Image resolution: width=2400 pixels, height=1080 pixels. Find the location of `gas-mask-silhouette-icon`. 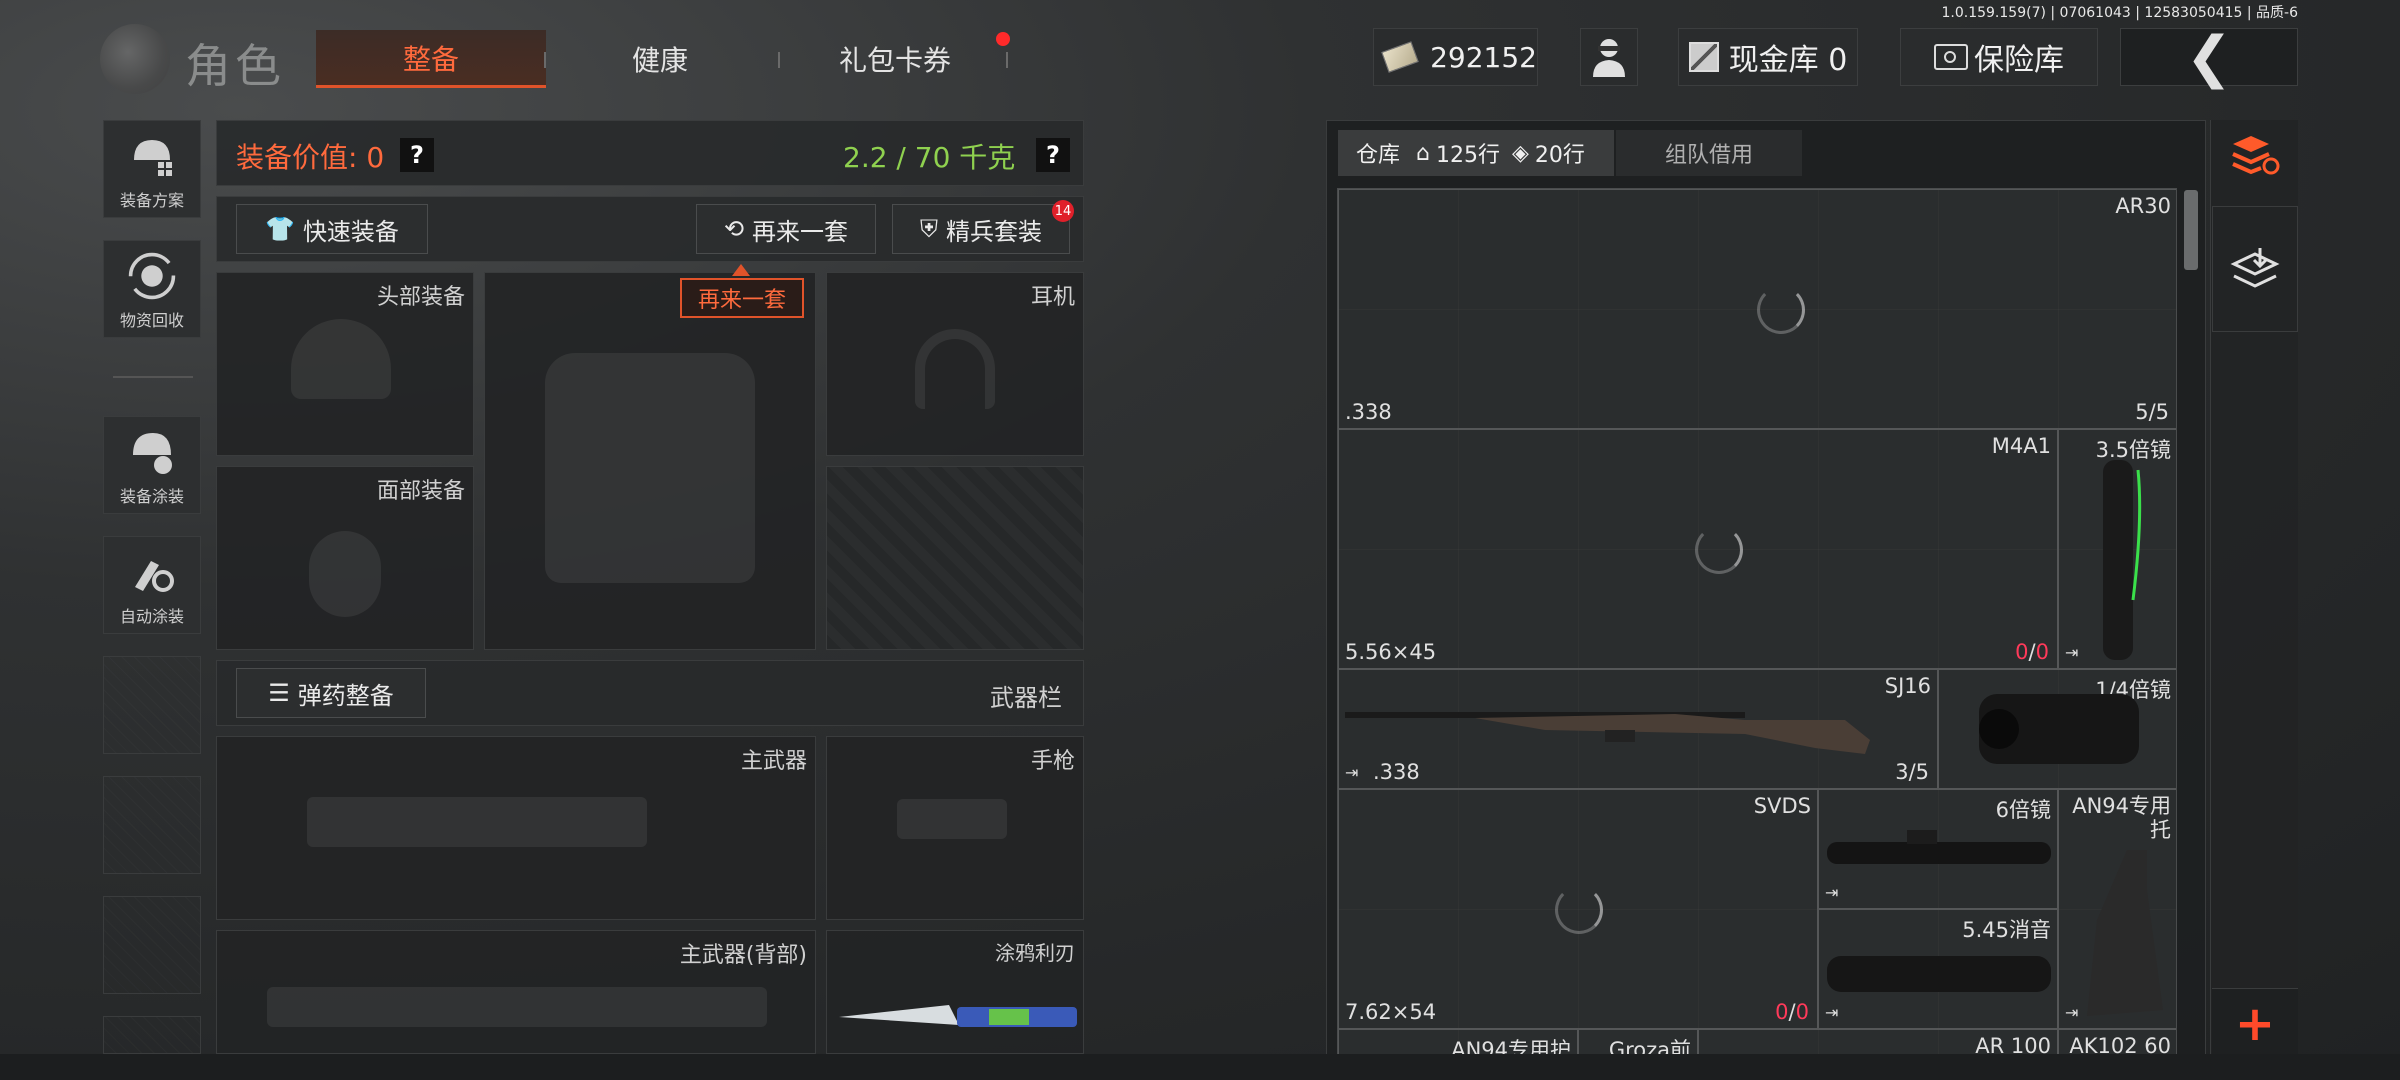

gas-mask-silhouette-icon is located at coordinates (345, 574).